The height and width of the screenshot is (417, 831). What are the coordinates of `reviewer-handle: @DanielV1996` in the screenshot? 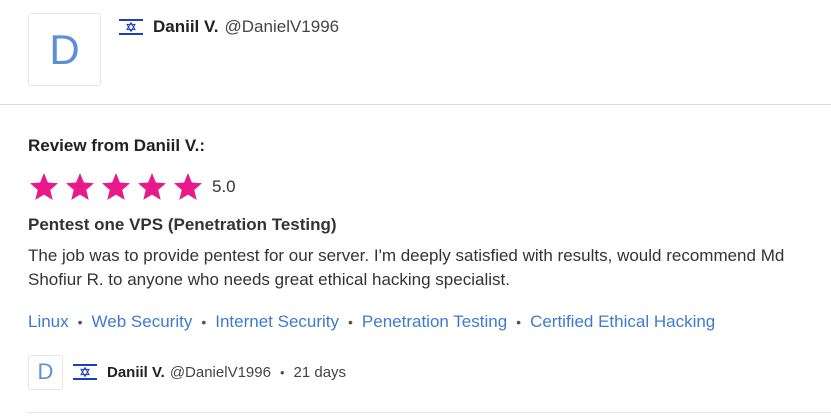 It's located at (282, 27).